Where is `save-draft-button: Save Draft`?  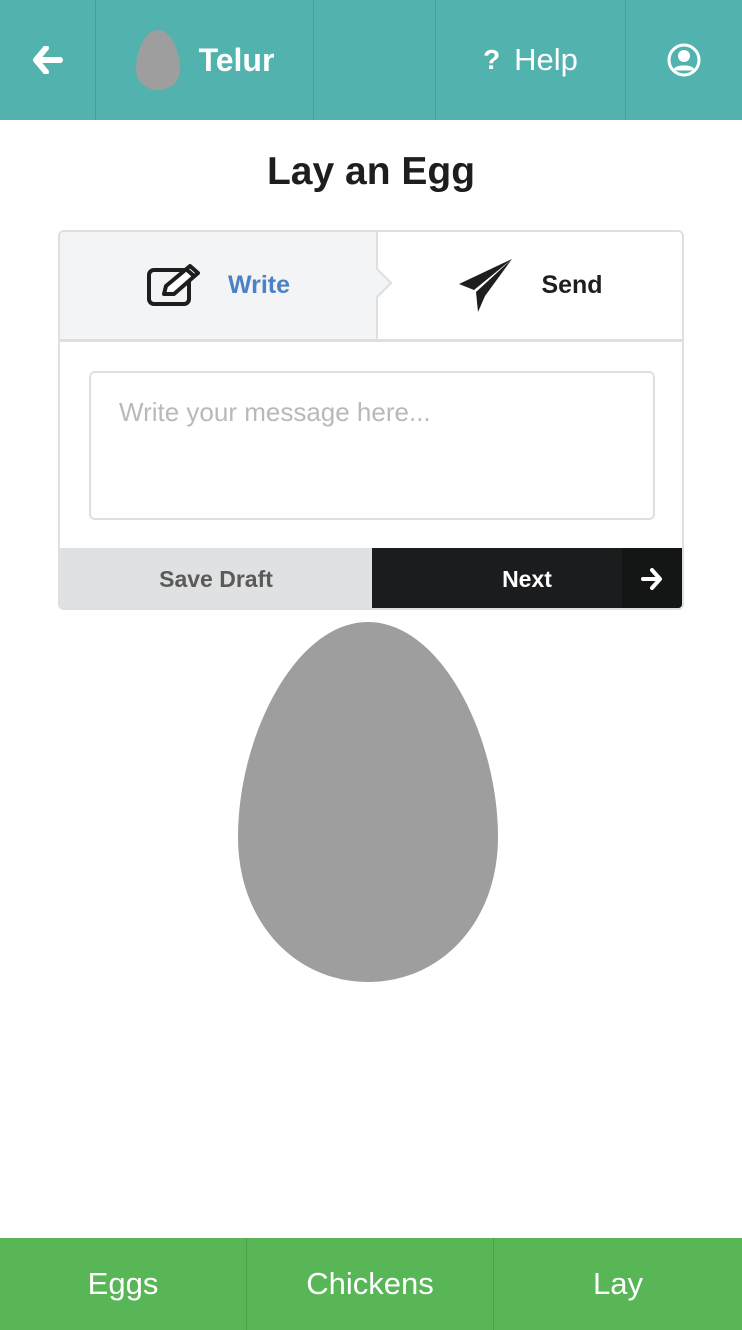 save-draft-button: Save Draft is located at coordinates (216, 578).